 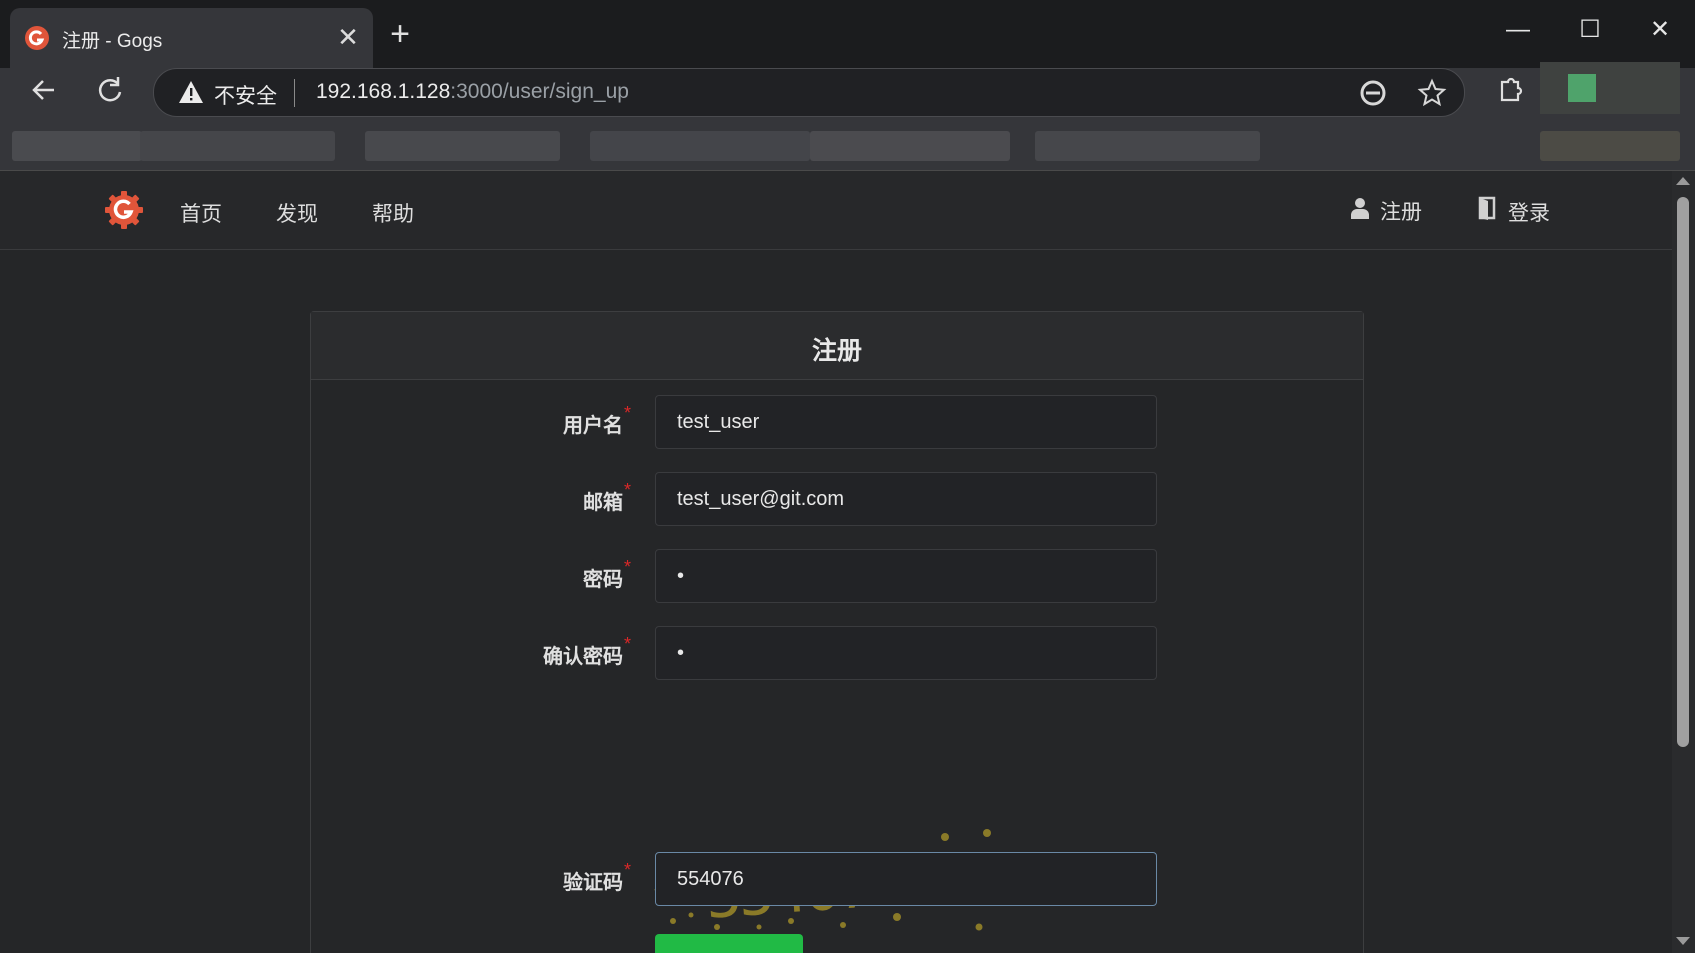 What do you see at coordinates (1683, 472) in the screenshot?
I see `scrollbar-thumb` at bounding box center [1683, 472].